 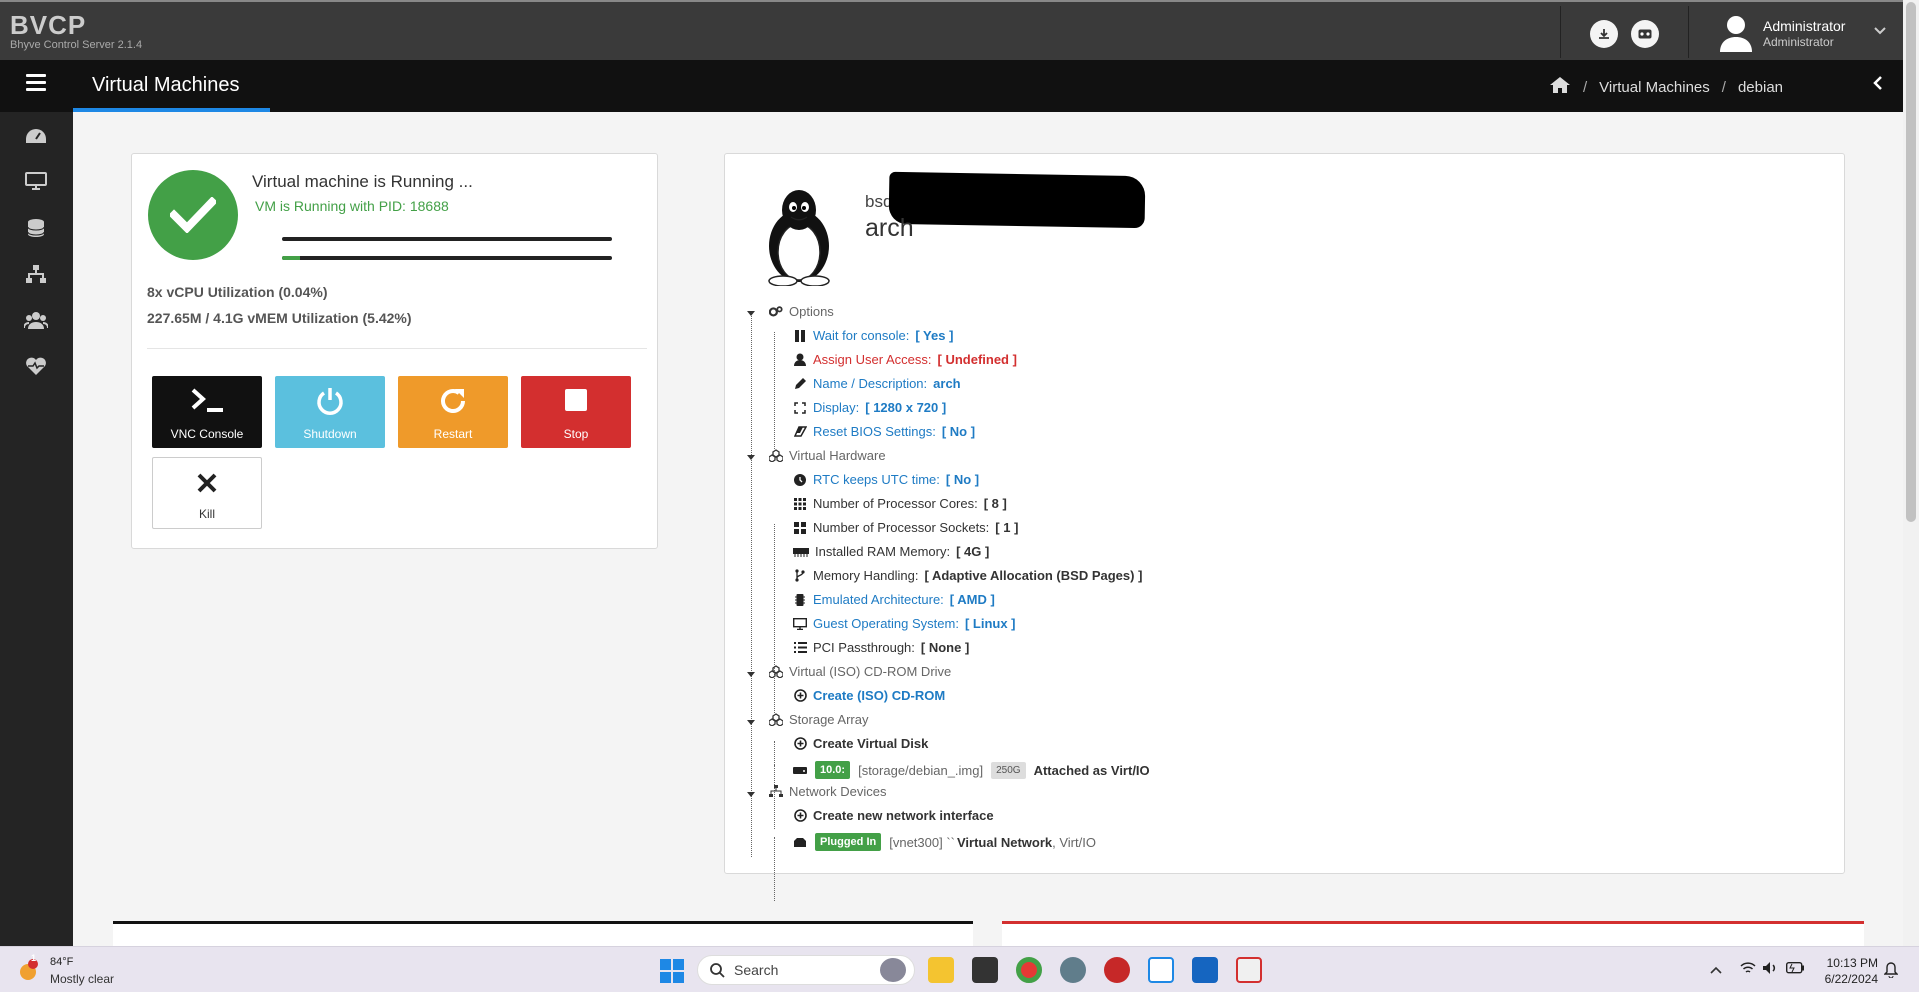 I want to click on memory-icon, so click(x=801, y=552).